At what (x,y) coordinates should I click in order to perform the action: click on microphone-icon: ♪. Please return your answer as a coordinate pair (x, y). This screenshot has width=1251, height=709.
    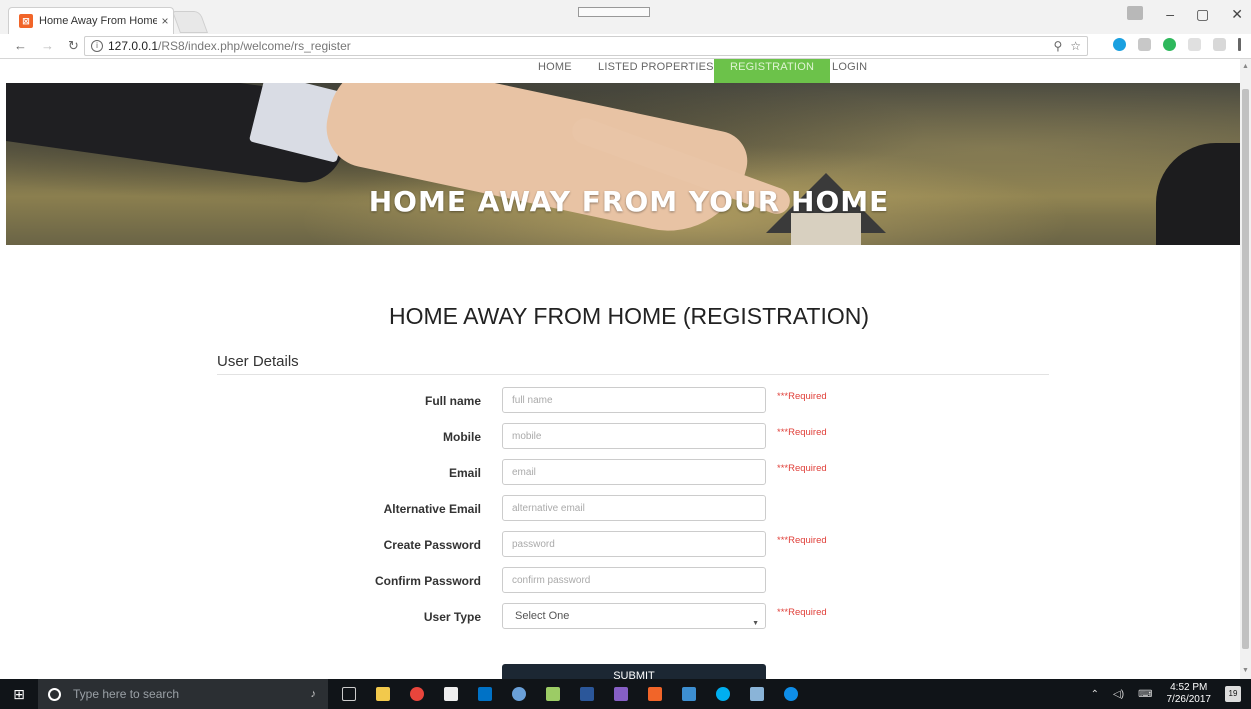
    Looking at the image, I should click on (314, 694).